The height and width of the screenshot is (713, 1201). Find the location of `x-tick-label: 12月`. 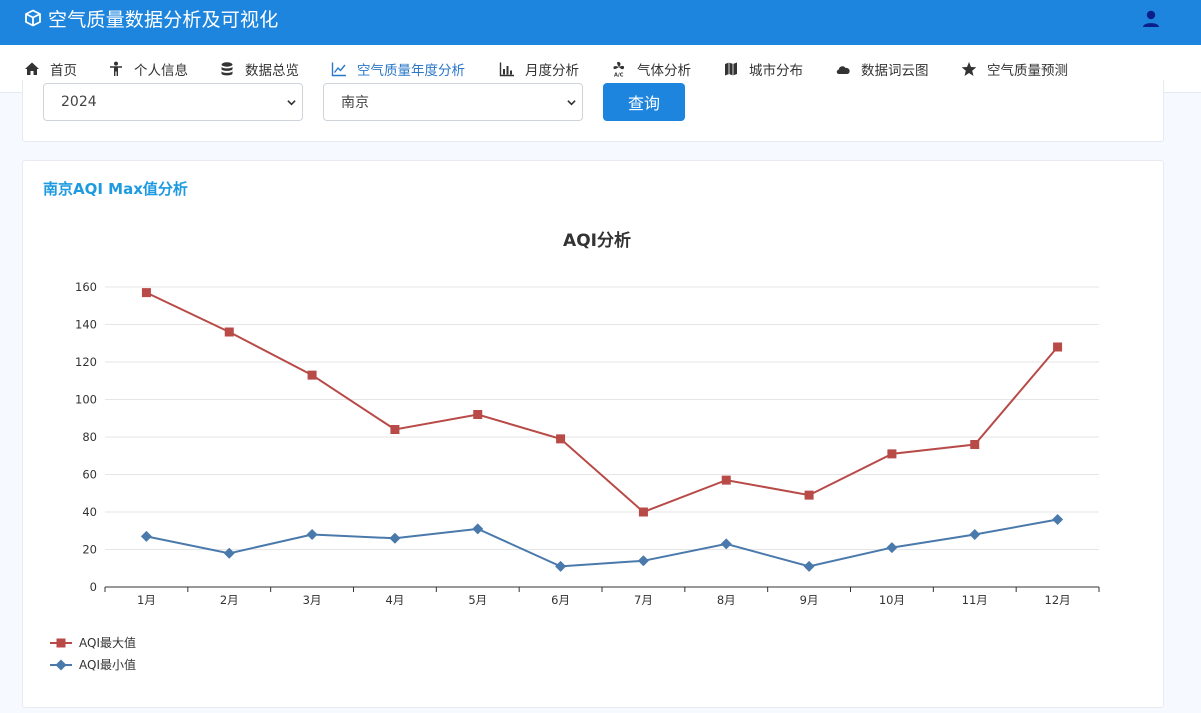

x-tick-label: 12月 is located at coordinates (1058, 600).